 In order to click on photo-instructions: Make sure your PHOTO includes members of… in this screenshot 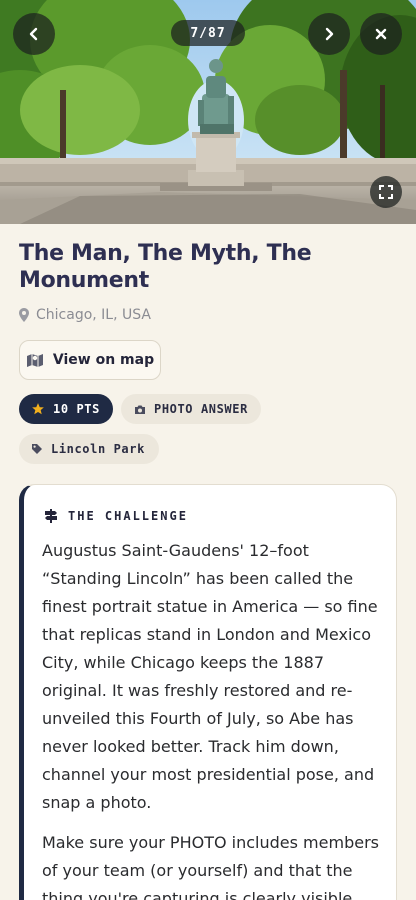, I will do `click(210, 866)`.